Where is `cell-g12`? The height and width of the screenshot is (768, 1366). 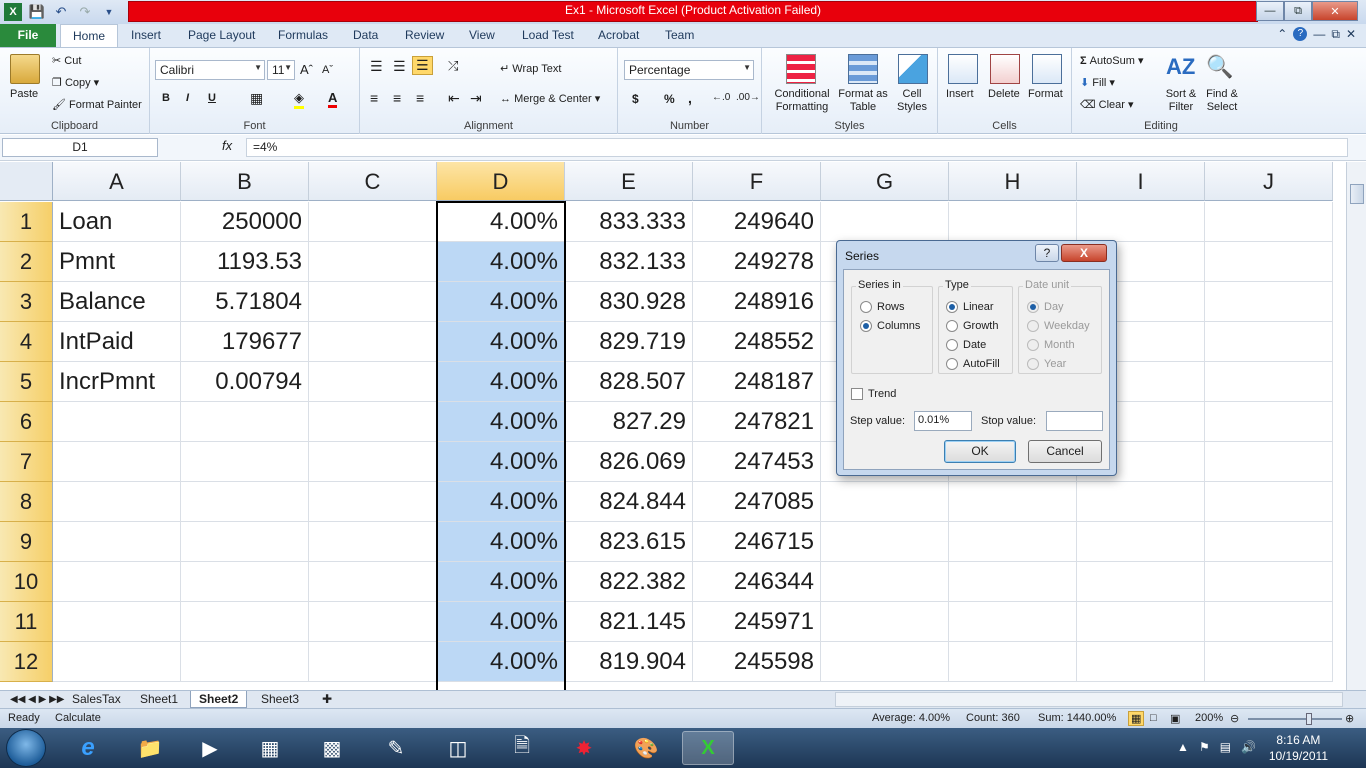
cell-g12 is located at coordinates (885, 662).